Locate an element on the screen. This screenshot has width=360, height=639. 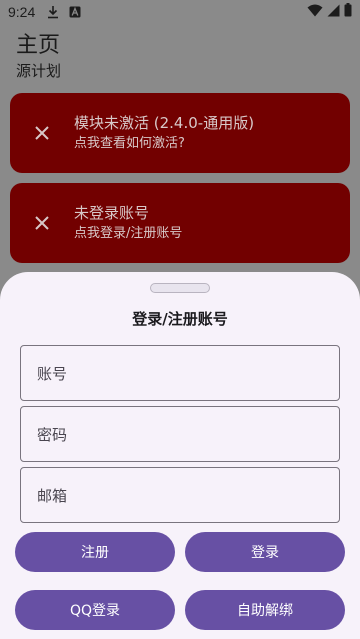
alert-description: 点我查看如何激活? is located at coordinates (129, 143).